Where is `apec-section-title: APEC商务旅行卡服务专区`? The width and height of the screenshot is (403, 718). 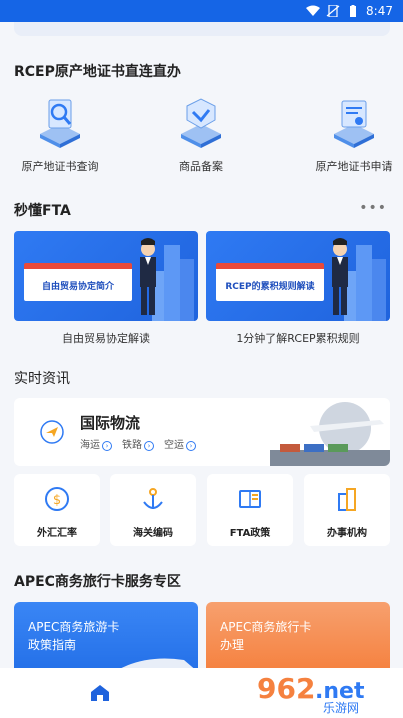
apec-section-title: APEC商务旅行卡服务专区 is located at coordinates (97, 582).